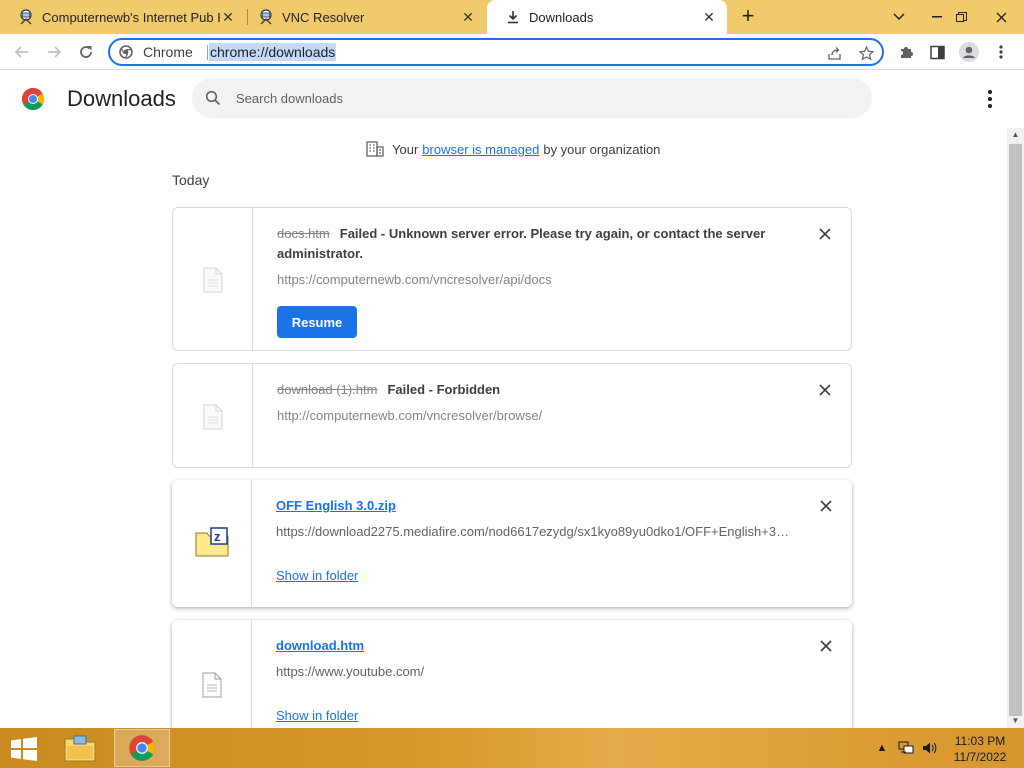 This screenshot has height=768, width=1024. Describe the element at coordinates (1001, 17) in the screenshot. I see `close-window-button` at that location.